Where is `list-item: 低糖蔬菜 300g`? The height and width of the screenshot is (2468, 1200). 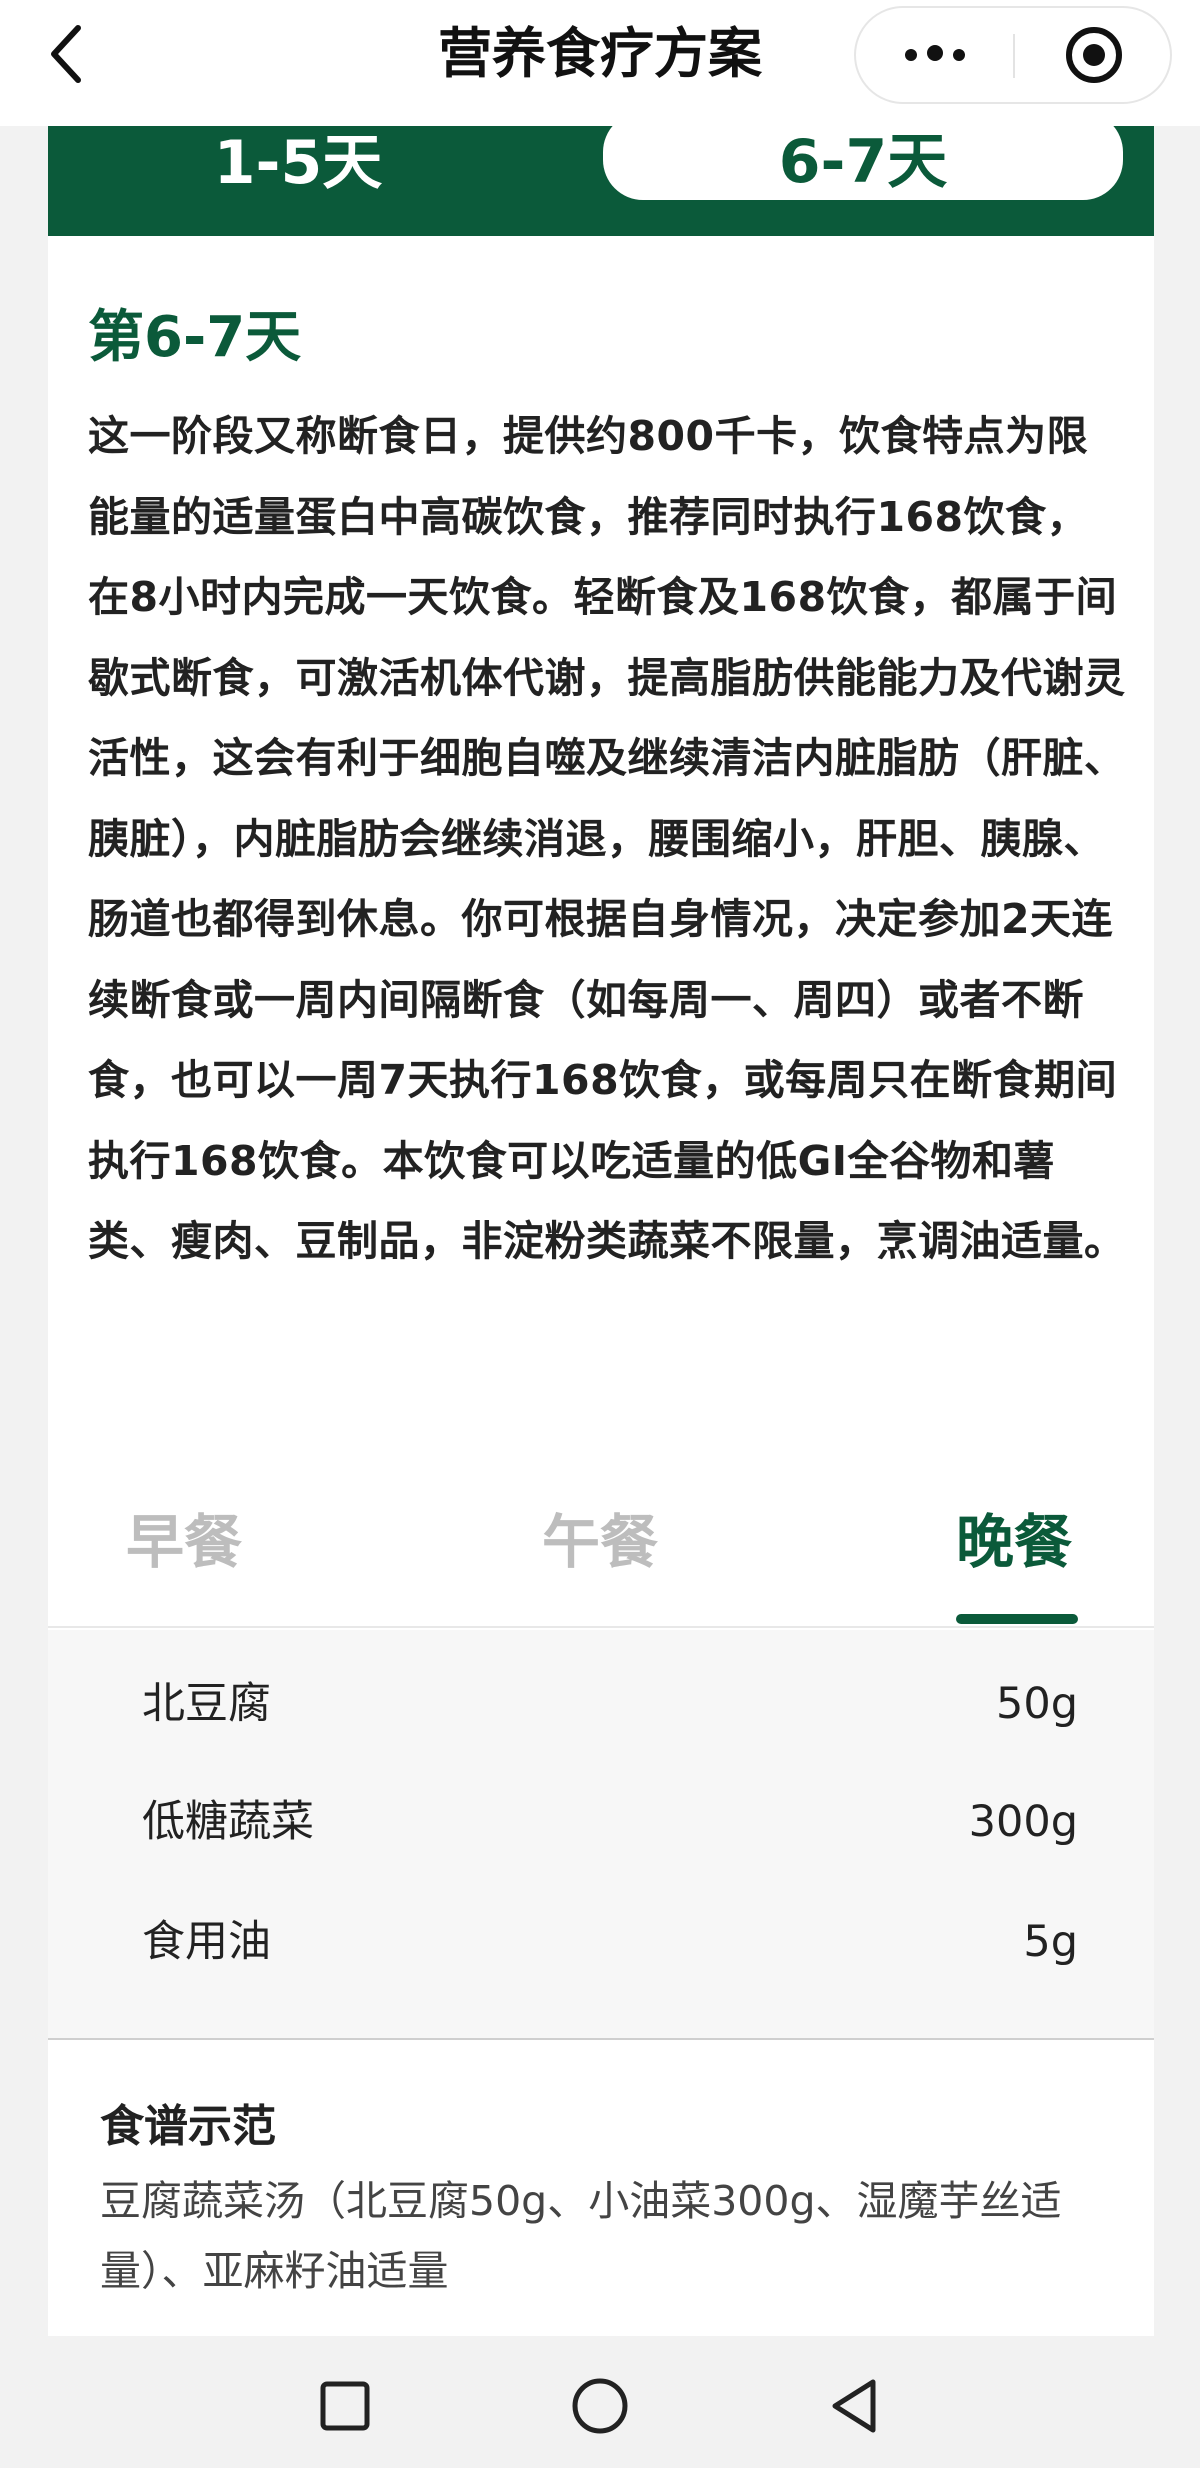
list-item: 低糖蔬菜 300g is located at coordinates (610, 1822).